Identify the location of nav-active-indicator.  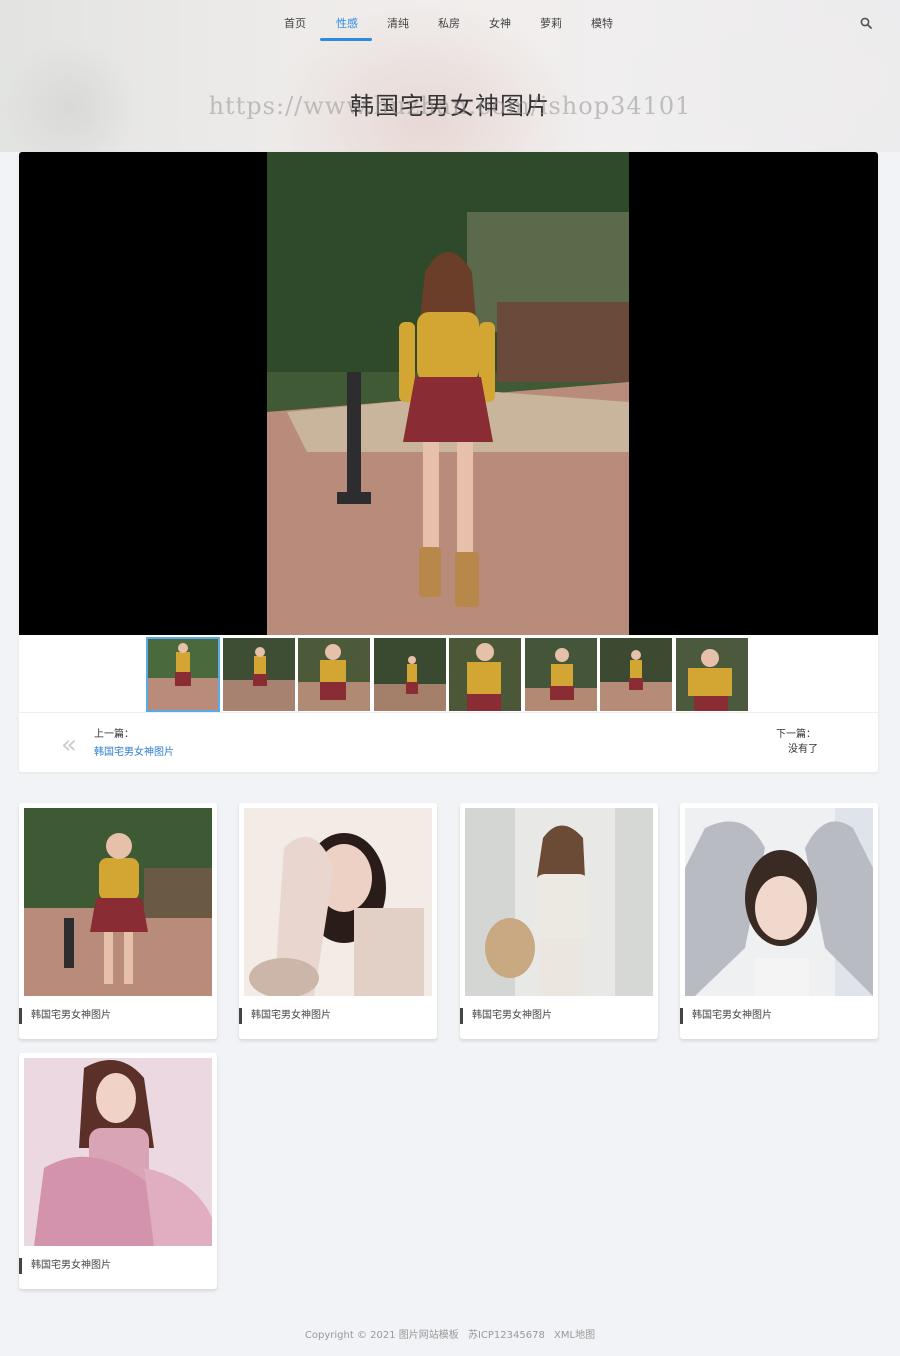
(346, 39).